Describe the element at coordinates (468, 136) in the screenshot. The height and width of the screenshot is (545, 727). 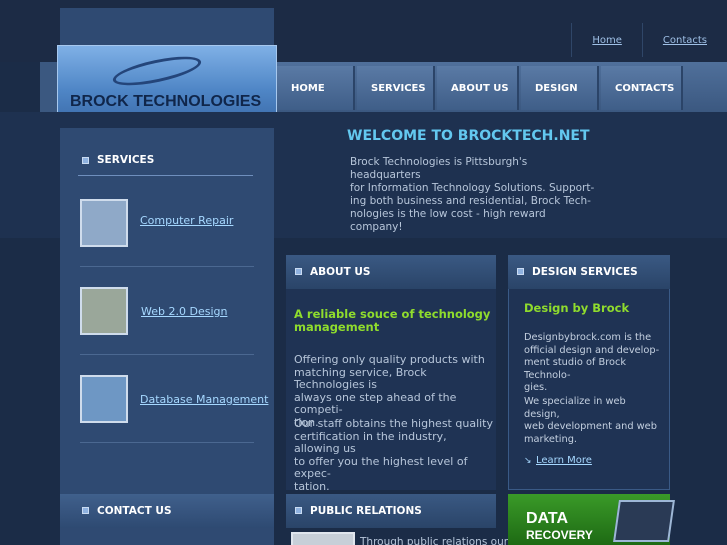
I see `welcome-title: WELCOME TO BROCKTECH.NET` at that location.